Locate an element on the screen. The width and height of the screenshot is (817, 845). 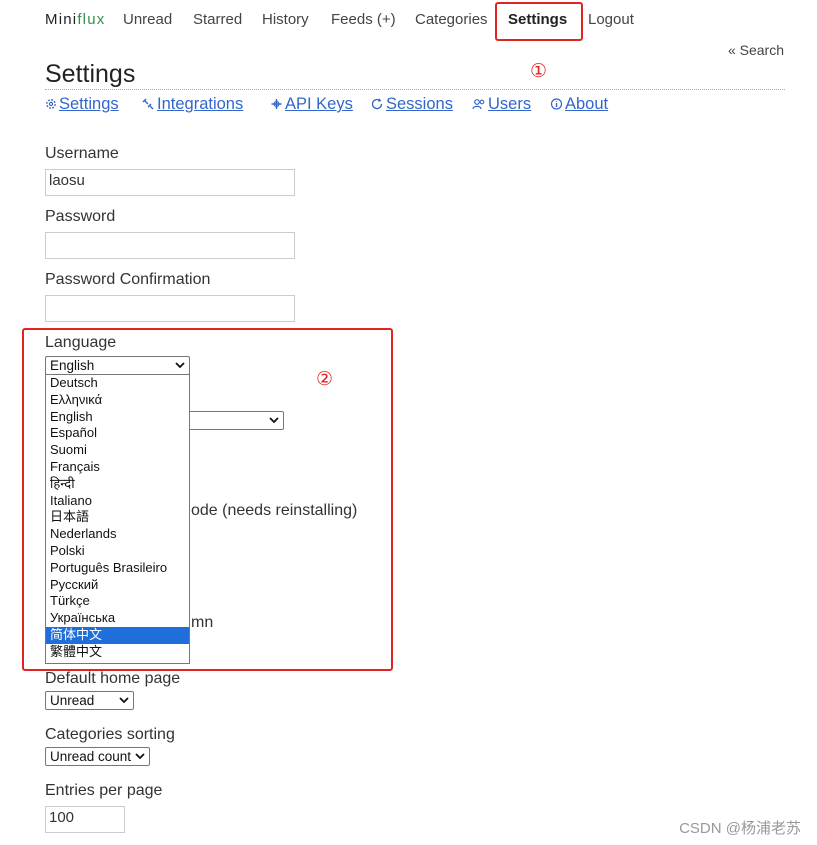
nav-history: History is located at coordinates (285, 19).